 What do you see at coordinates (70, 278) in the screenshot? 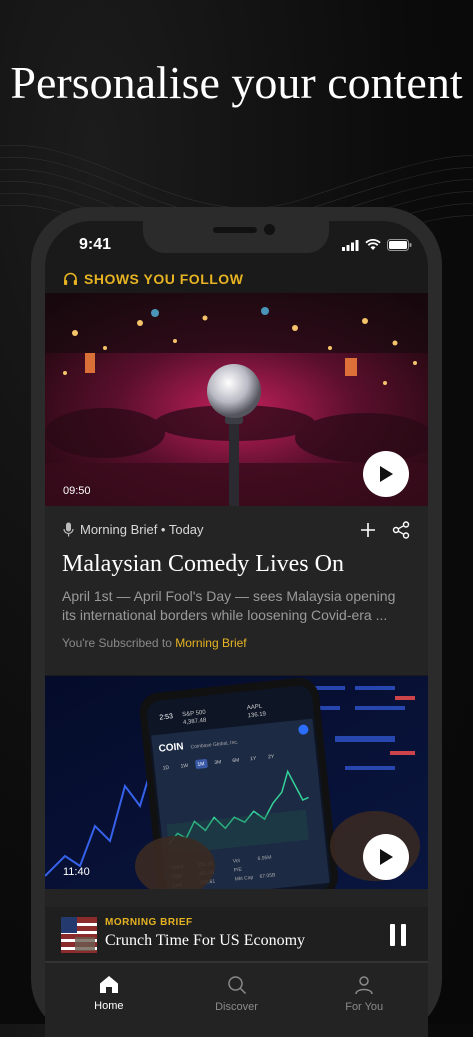
I see `headphones-icon` at bounding box center [70, 278].